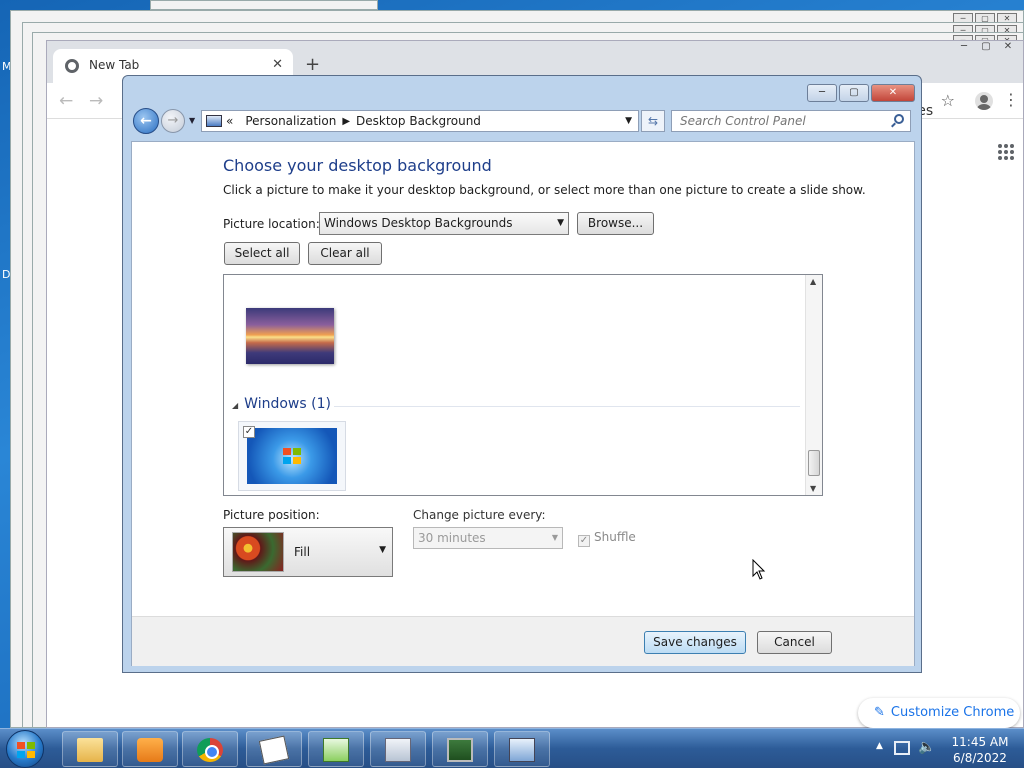 The height and width of the screenshot is (768, 1024). Describe the element at coordinates (980, 742) in the screenshot. I see `clock-time: 11:45 AM` at that location.